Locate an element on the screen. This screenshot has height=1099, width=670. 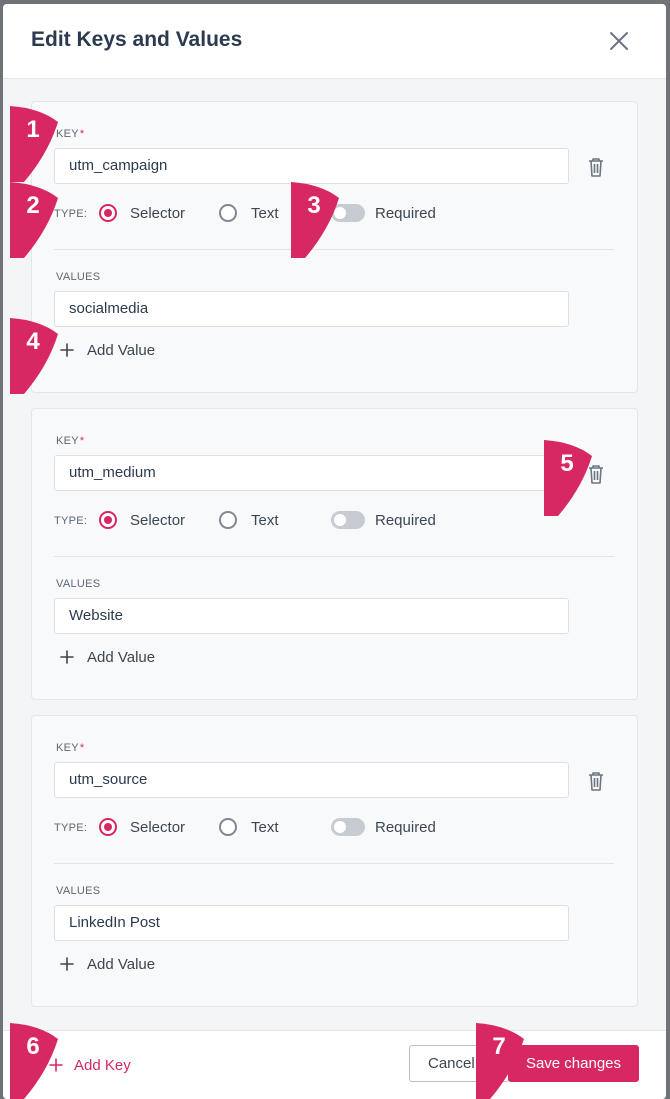
callout-badge-6: 6 is located at coordinates (38, 1061).